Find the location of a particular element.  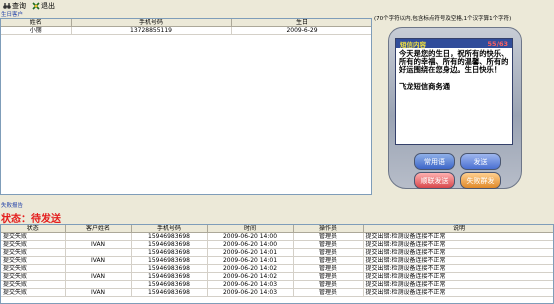

col-time: 时间 is located at coordinates (250, 229).